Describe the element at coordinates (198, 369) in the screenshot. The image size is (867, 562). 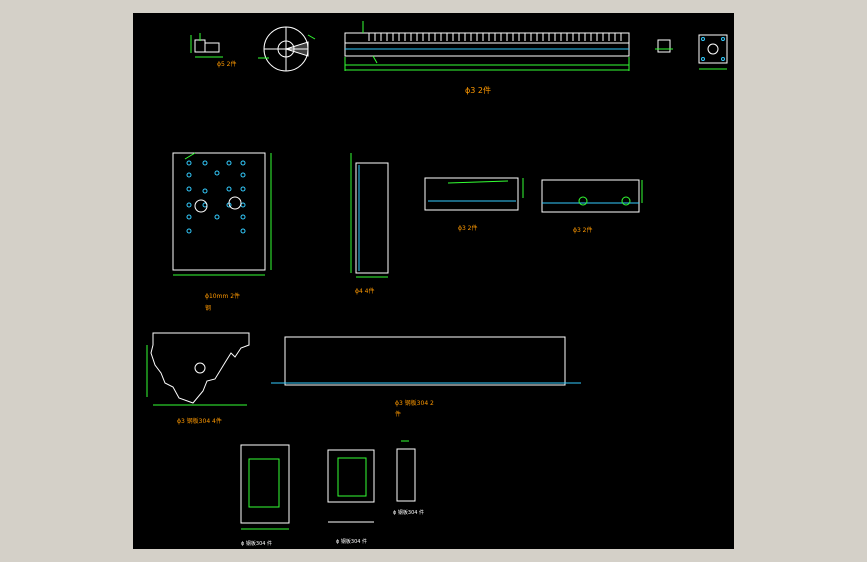
I see `triangular-plate-part` at that location.